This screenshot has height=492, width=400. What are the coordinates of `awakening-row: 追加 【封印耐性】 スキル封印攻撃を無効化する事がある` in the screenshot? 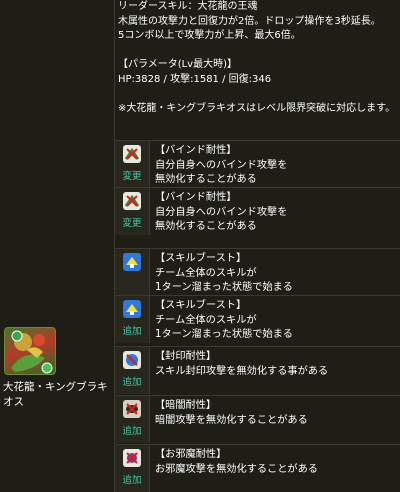 It's located at (257, 370).